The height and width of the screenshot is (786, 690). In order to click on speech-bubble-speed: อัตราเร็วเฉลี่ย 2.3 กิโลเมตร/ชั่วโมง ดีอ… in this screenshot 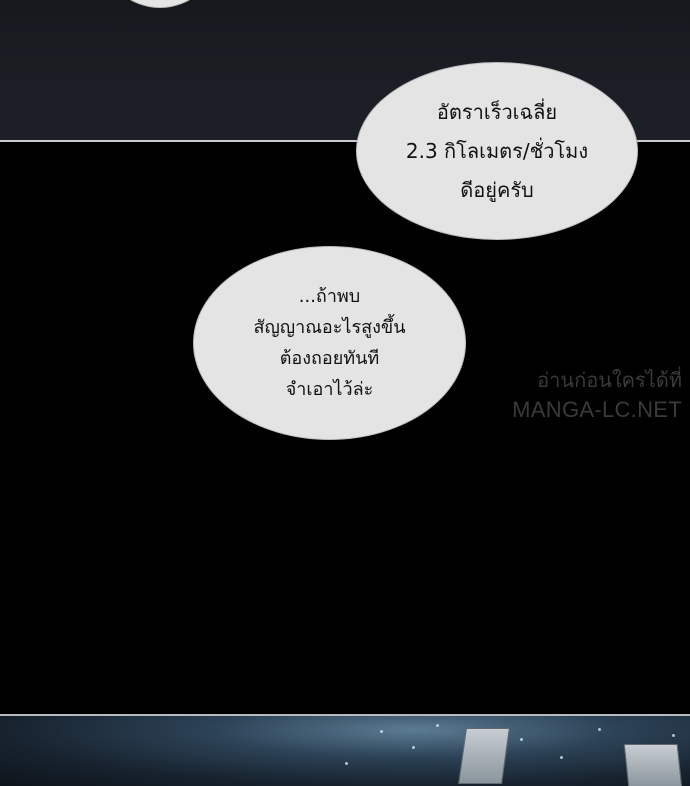, I will do `click(497, 151)`.